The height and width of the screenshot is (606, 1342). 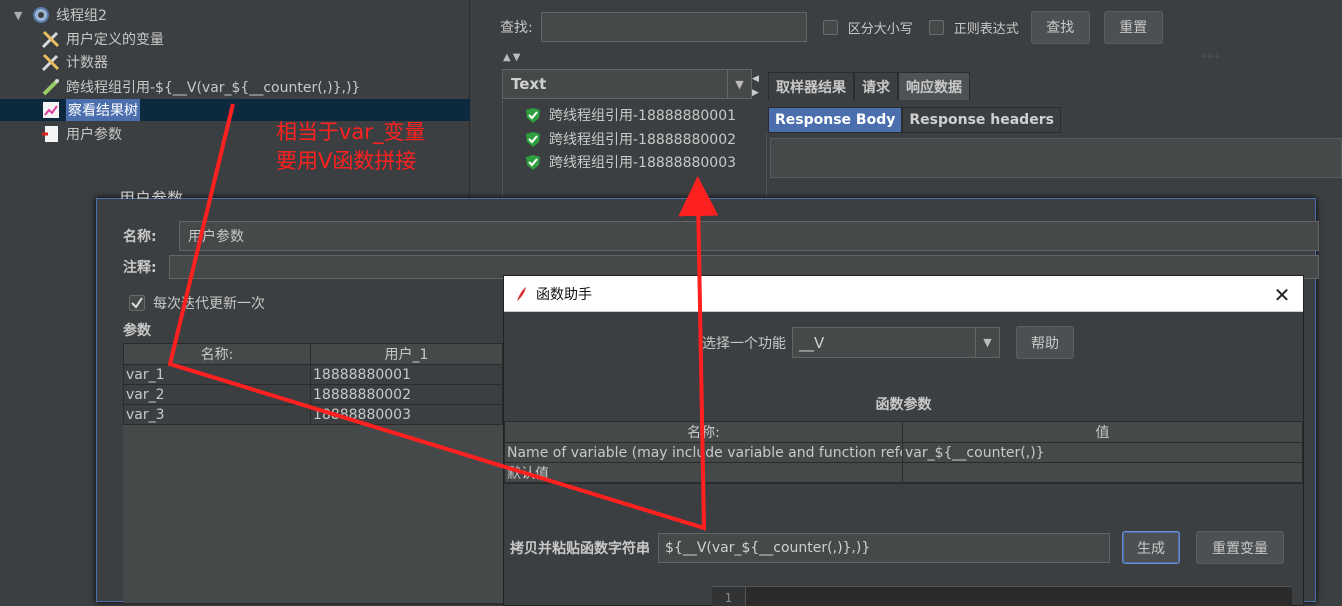 What do you see at coordinates (94, 135) in the screenshot?
I see `tree-item-label: 用户参数` at bounding box center [94, 135].